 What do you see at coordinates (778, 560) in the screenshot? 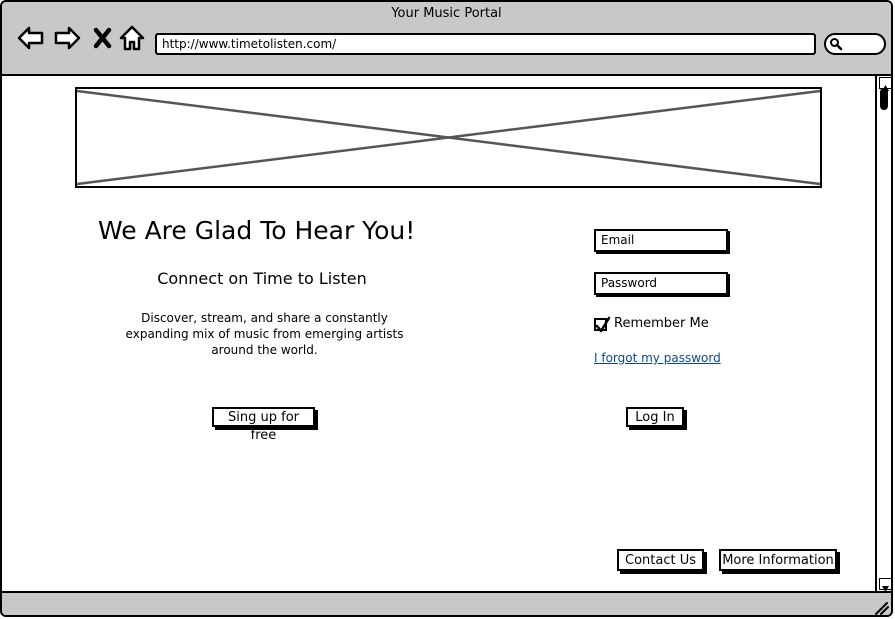
I see `more-information-button: More Information` at bounding box center [778, 560].